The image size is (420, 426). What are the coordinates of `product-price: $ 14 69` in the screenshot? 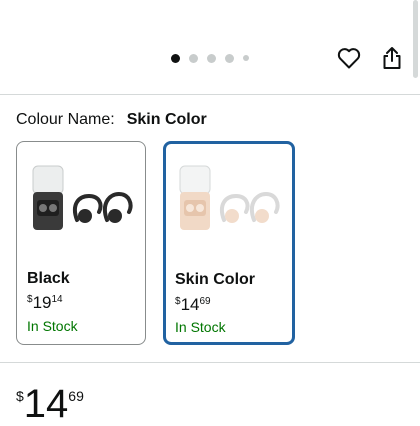 It's located at (50, 404).